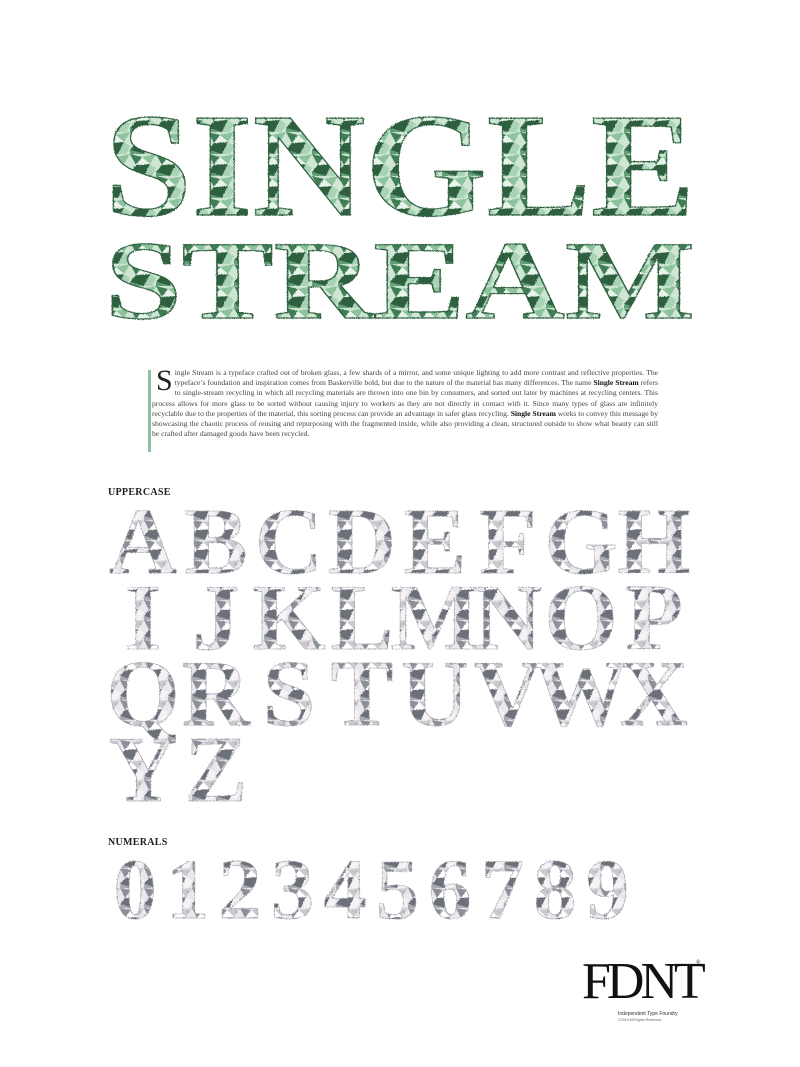 The width and height of the screenshot is (800, 1067). Describe the element at coordinates (362, 694) in the screenshot. I see `glyph-t: T` at that location.